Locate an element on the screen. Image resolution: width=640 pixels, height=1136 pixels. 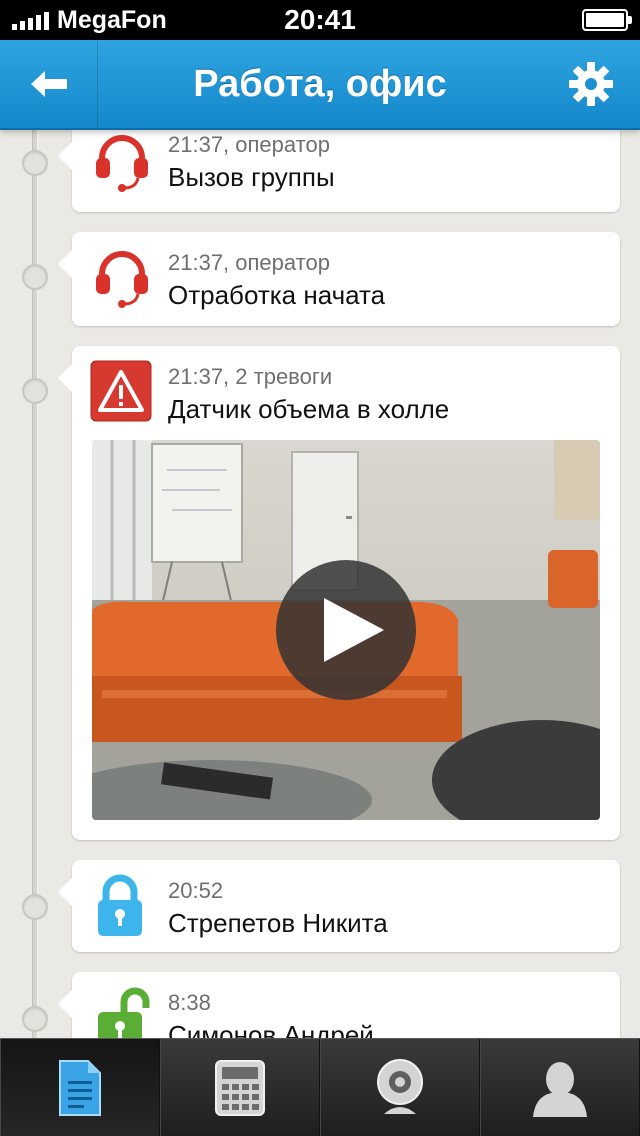
tab-control is located at coordinates (240, 1087).